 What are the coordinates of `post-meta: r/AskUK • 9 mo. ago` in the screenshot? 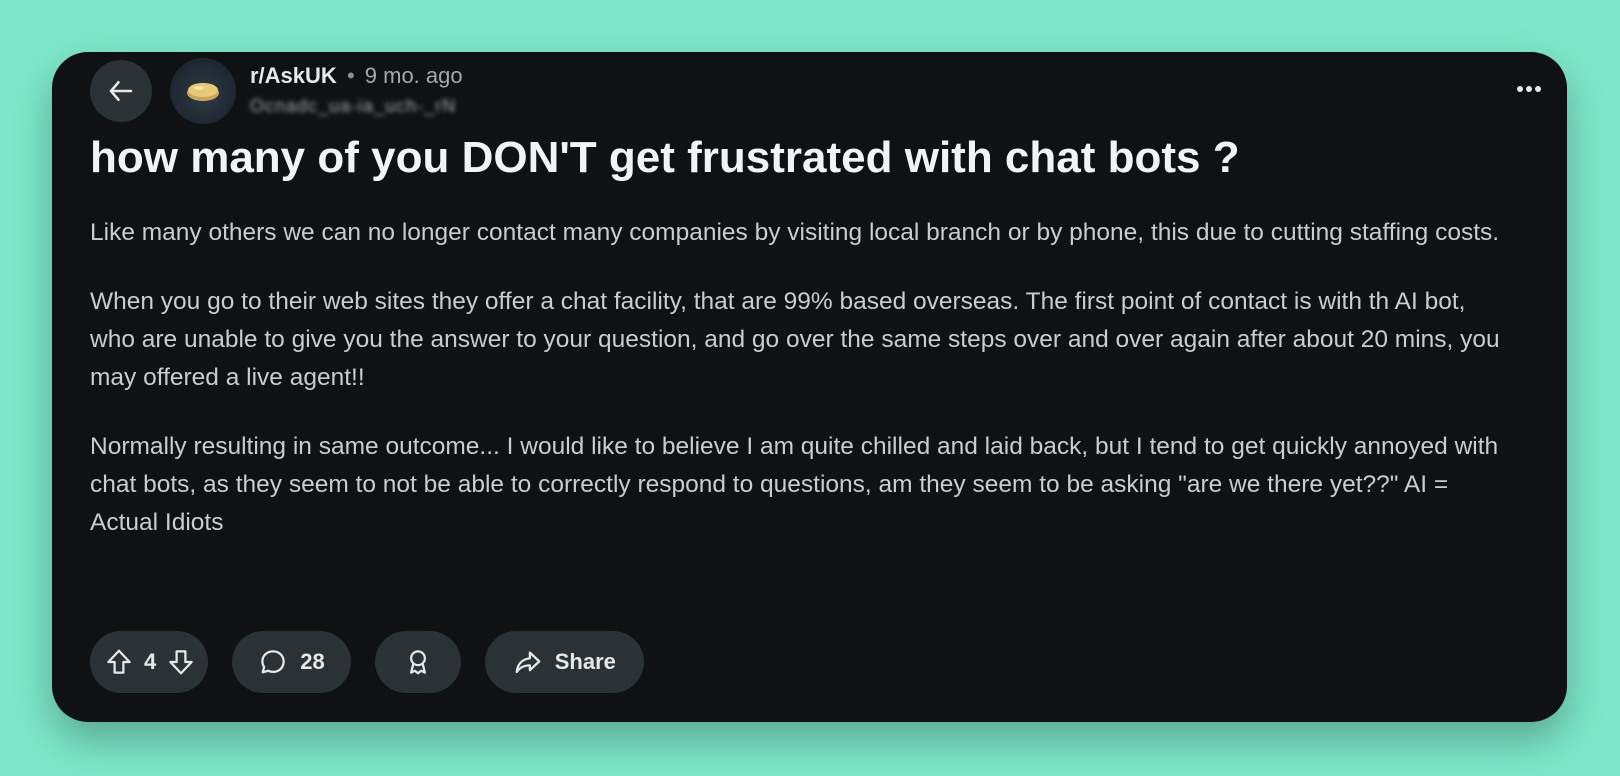 It's located at (356, 76).